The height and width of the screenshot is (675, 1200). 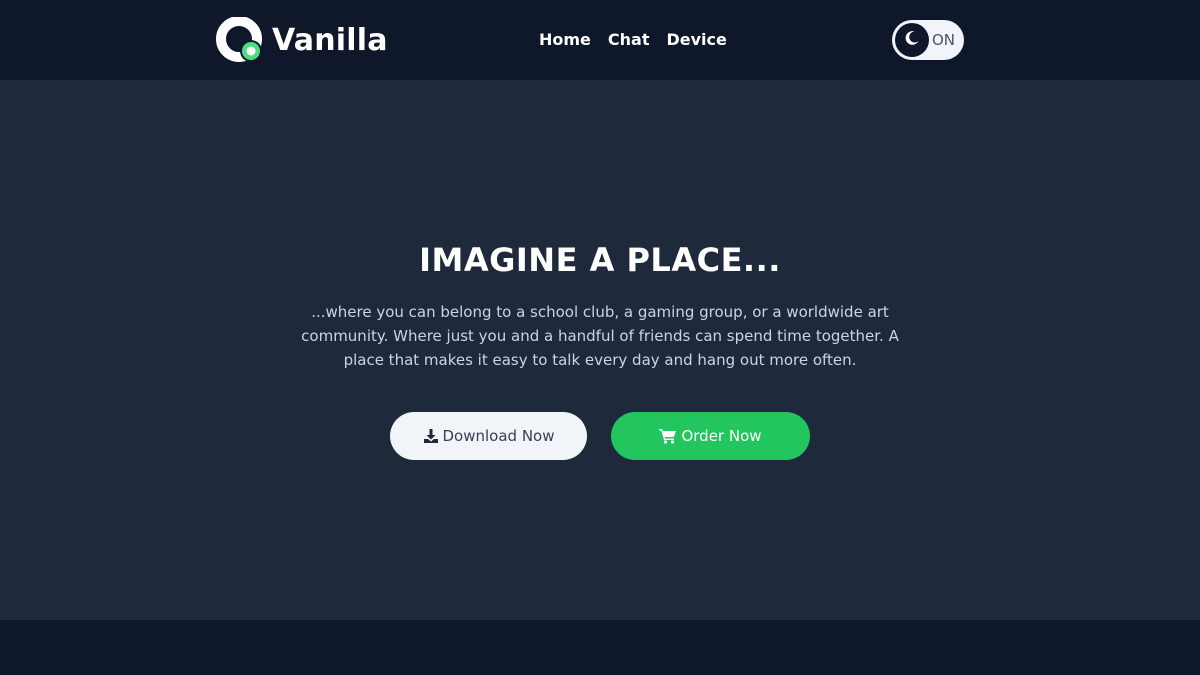 What do you see at coordinates (565, 40) in the screenshot?
I see `nav-item-home: Home` at bounding box center [565, 40].